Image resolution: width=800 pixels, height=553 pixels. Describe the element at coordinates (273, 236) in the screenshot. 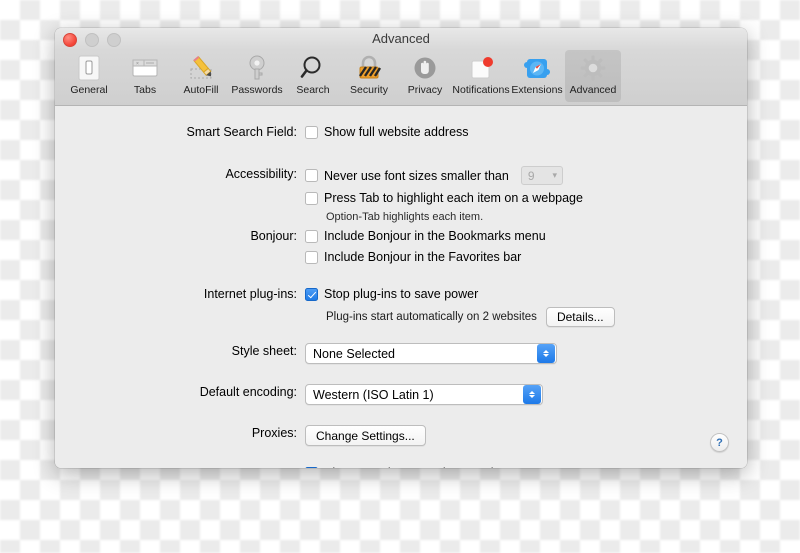

I see `bonjour-label: Bonjour:` at that location.